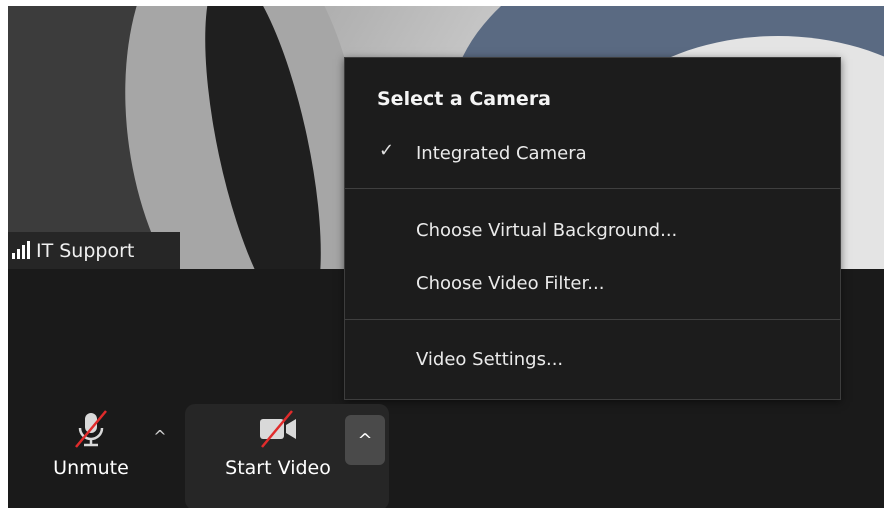 The width and height of the screenshot is (886, 510). I want to click on signal-bars-icon, so click(21, 249).